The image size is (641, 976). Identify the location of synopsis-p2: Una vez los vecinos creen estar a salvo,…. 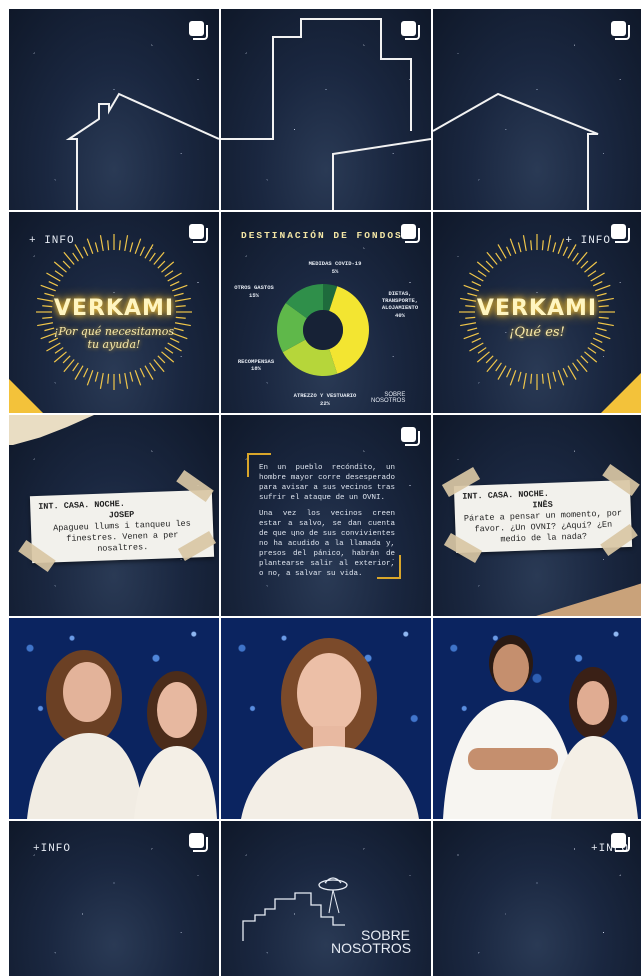
(327, 544).